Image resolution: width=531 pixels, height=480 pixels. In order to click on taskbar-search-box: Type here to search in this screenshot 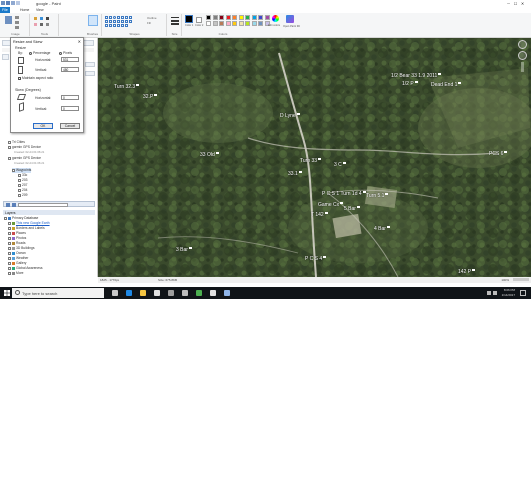, I will do `click(58, 293)`.